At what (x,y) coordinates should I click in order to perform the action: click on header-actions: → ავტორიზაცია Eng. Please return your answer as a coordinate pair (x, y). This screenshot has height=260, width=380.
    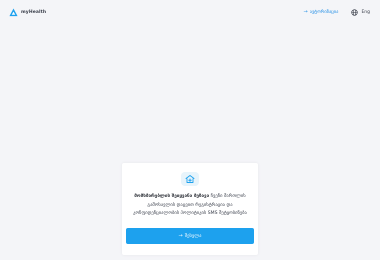
    Looking at the image, I should click on (337, 12).